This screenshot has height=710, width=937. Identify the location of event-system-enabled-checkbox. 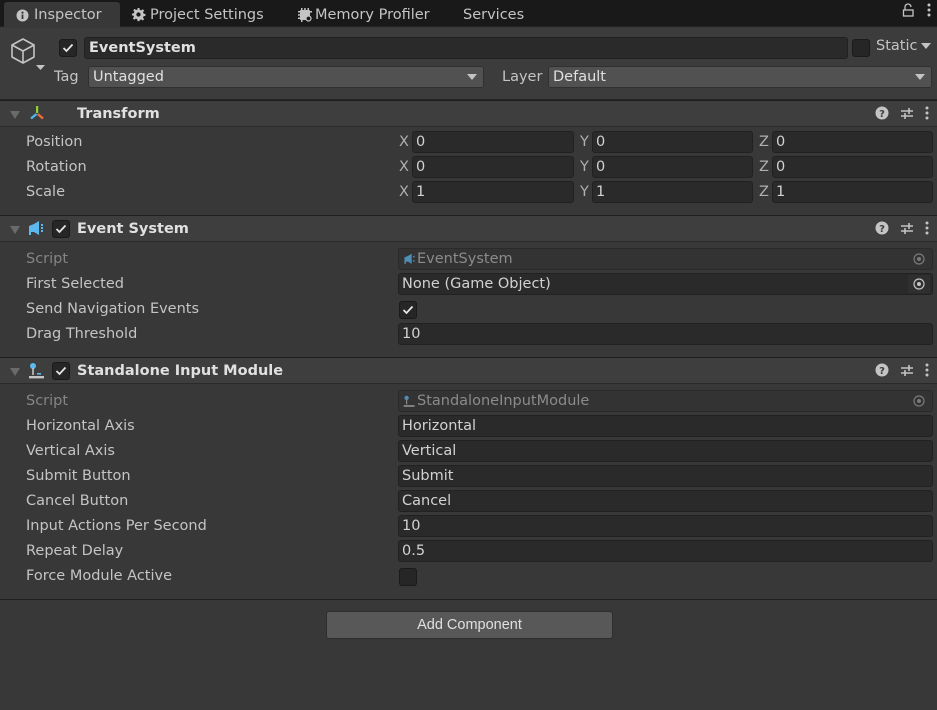
(61, 229).